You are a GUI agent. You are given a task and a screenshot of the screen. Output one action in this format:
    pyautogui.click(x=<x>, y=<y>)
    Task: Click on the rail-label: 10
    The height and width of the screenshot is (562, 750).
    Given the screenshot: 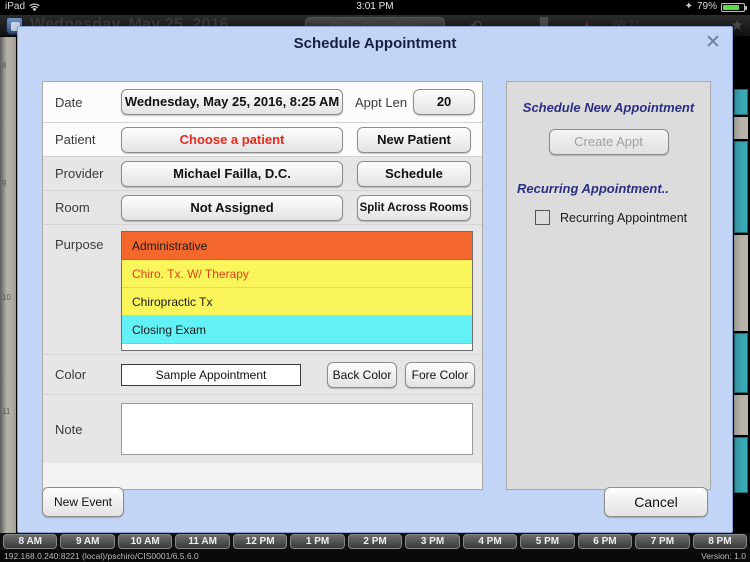 What is the action you would take?
    pyautogui.click(x=6, y=297)
    